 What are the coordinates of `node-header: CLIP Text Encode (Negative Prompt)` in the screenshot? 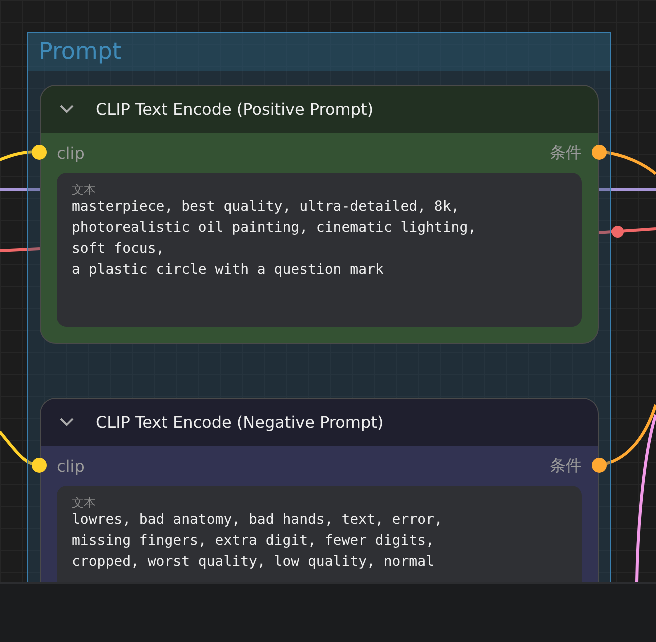 It's located at (319, 422).